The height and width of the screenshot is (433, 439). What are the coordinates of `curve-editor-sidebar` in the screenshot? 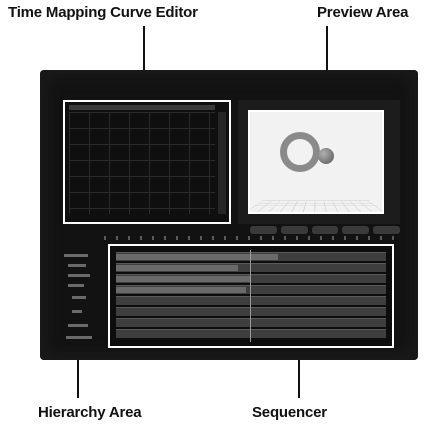 It's located at (222, 163).